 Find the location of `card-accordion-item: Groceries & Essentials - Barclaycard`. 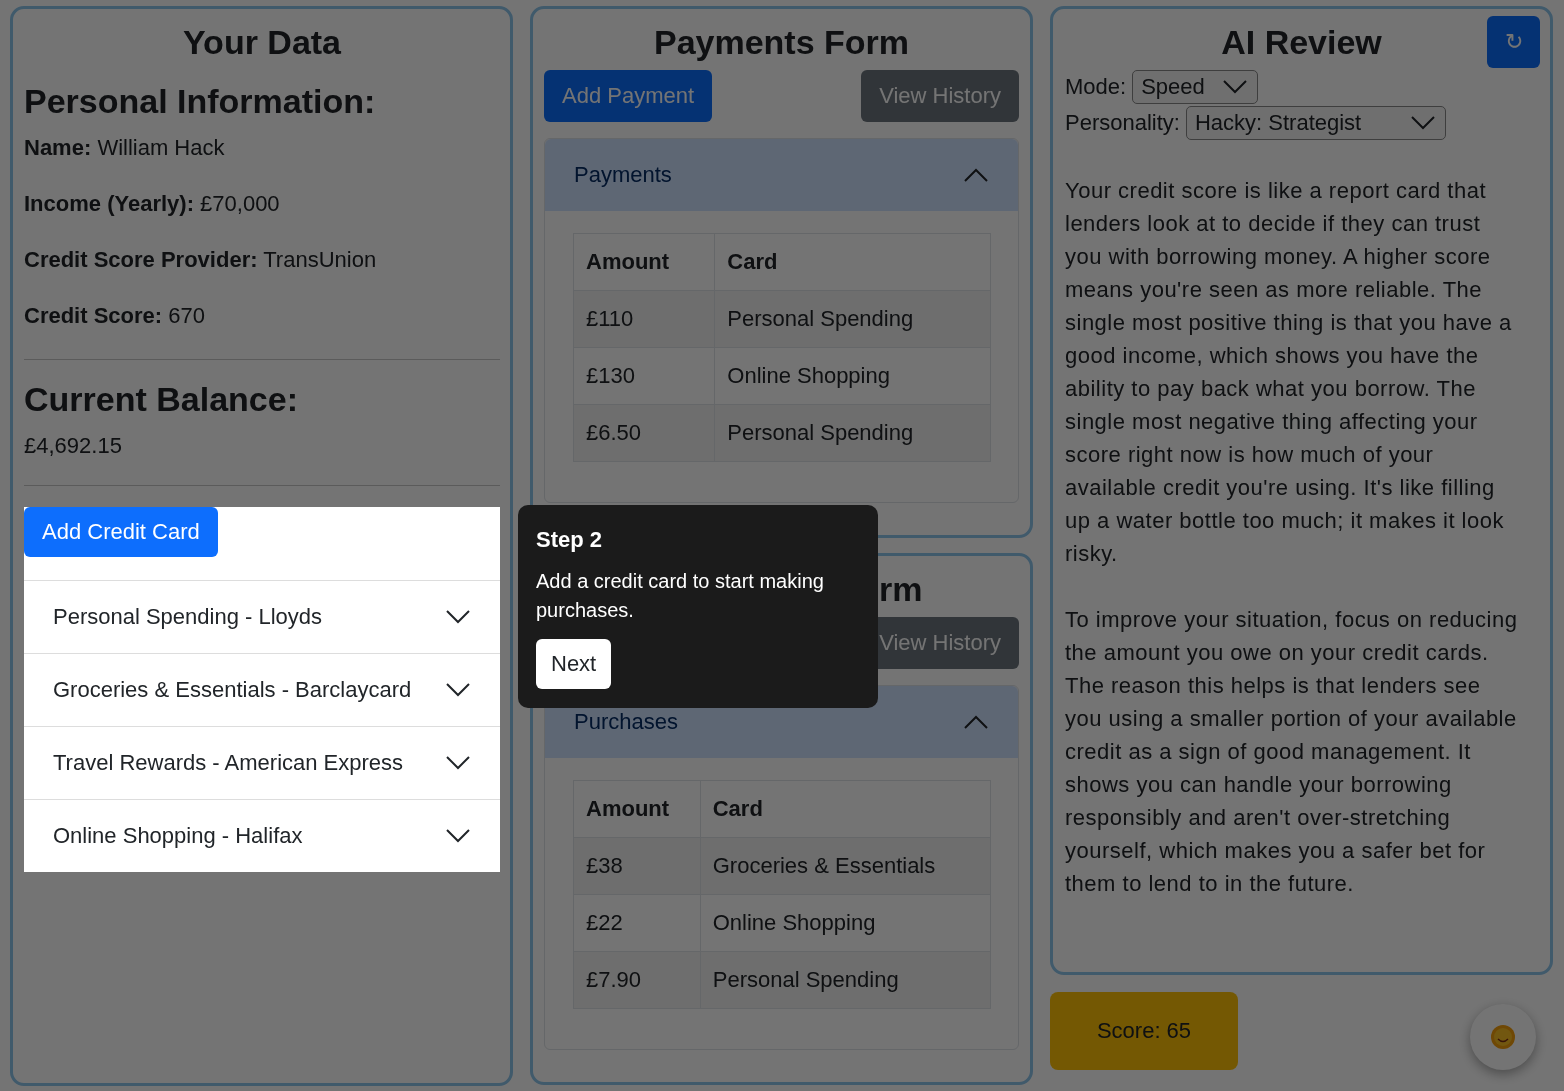

card-accordion-item: Groceries & Essentials - Barclaycard is located at coordinates (262, 690).